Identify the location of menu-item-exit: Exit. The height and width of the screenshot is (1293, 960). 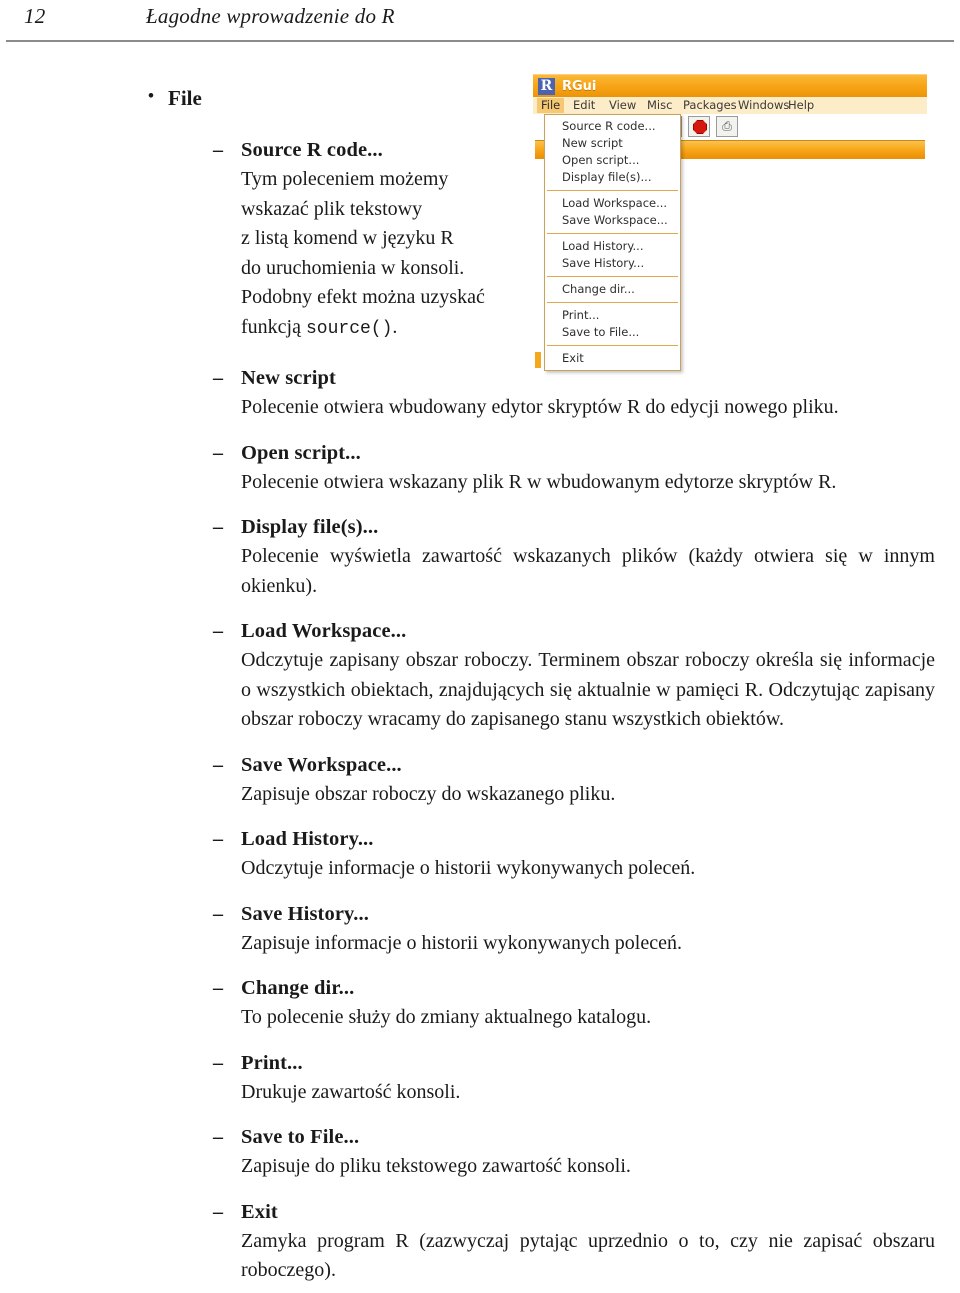
(612, 358).